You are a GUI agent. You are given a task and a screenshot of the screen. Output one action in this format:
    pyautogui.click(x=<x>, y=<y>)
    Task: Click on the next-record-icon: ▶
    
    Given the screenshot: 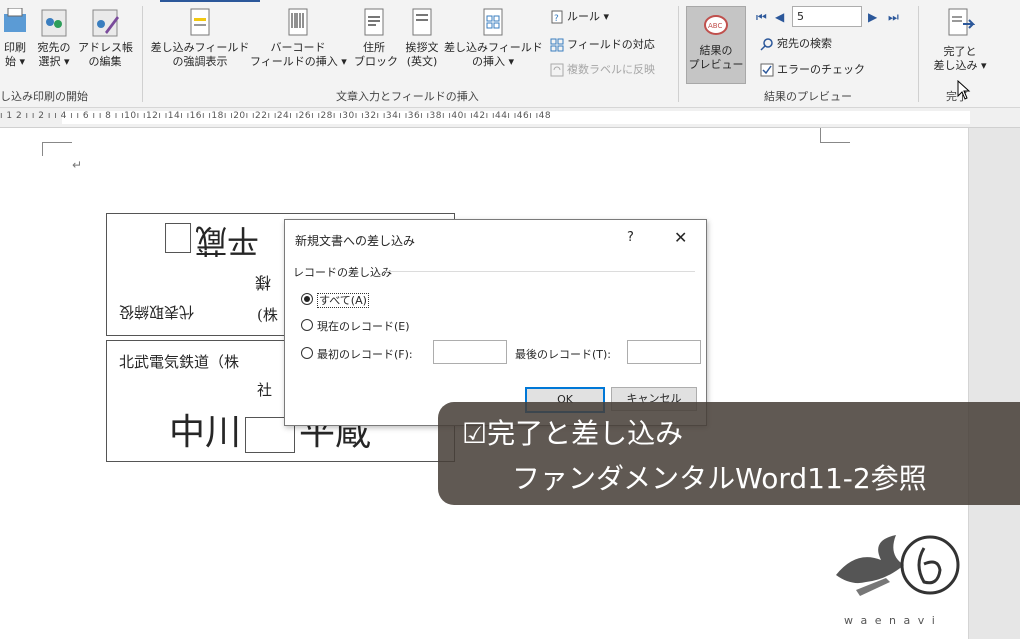 What is the action you would take?
    pyautogui.click(x=872, y=17)
    